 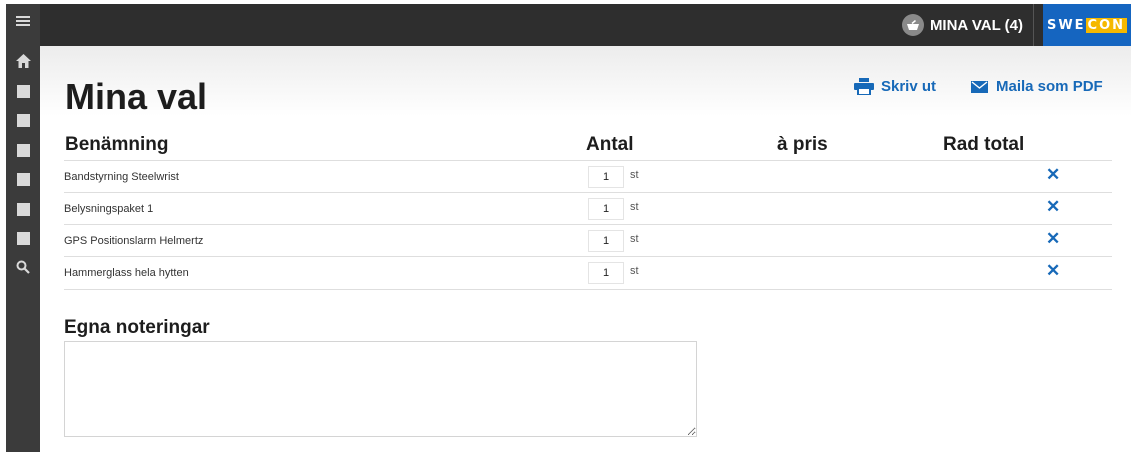 I want to click on column-header-name: Benämning, so click(x=117, y=144).